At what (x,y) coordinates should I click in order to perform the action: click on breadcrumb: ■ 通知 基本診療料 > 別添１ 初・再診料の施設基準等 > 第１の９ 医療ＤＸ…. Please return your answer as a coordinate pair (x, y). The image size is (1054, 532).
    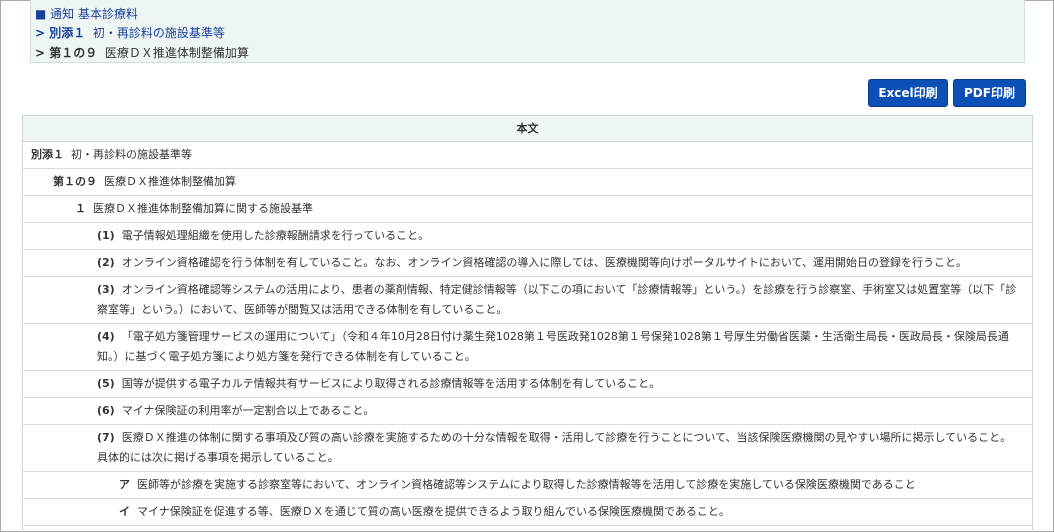
    Looking at the image, I should click on (527, 31).